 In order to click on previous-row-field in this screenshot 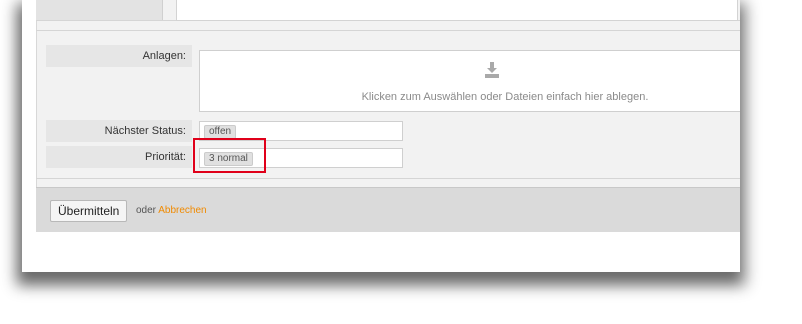, I will do `click(457, 10)`.